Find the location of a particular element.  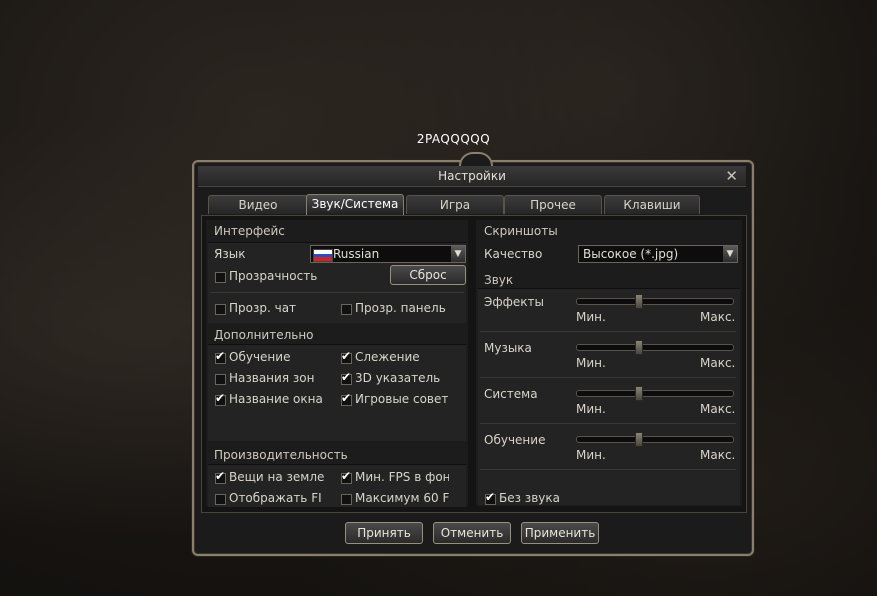

transparent-panel-label: Прозр. панель is located at coordinates (400, 308).